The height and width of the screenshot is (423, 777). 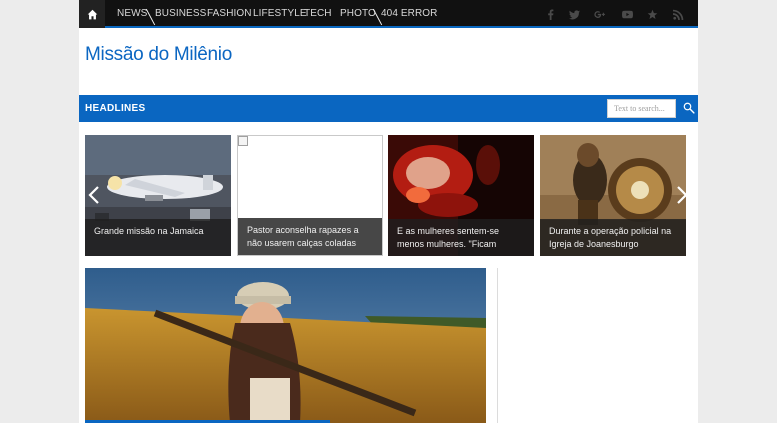 I want to click on home-icon, so click(x=92, y=14).